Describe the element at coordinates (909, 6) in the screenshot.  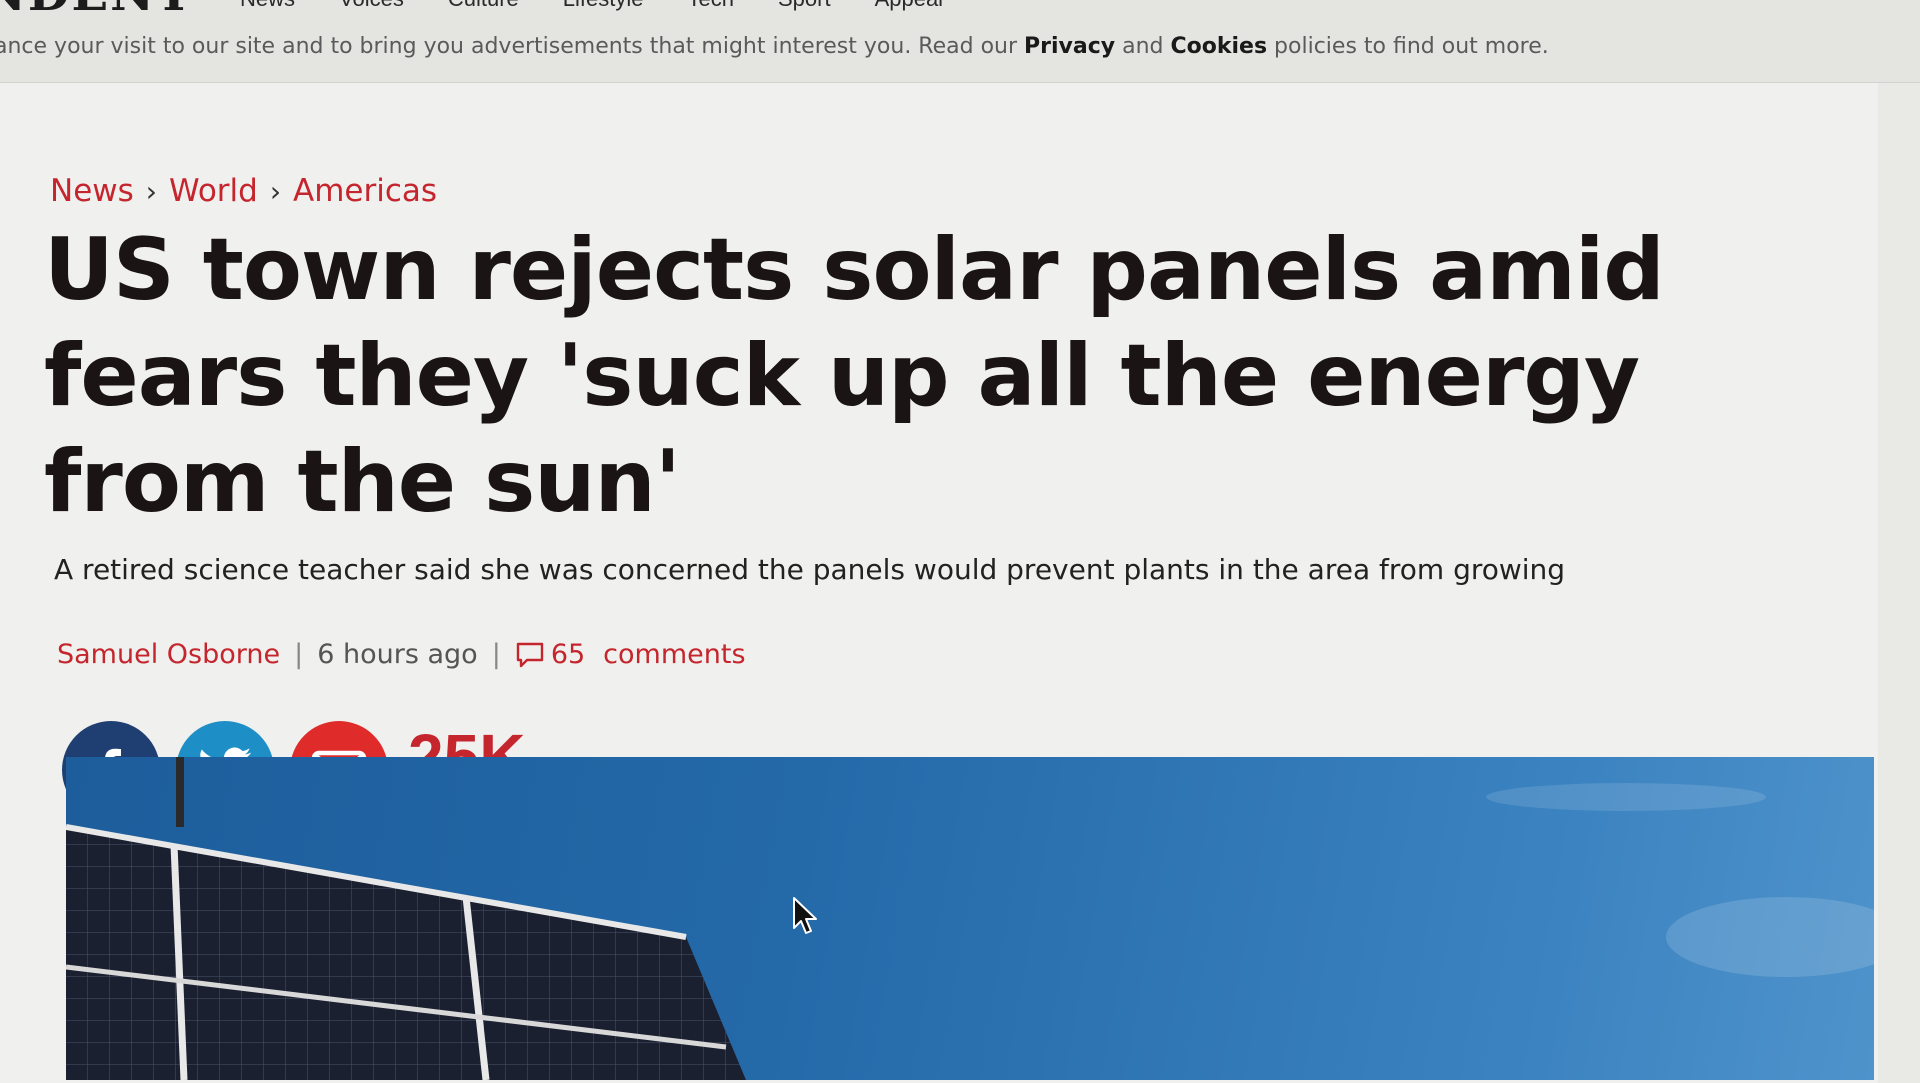
I see `nav-item-appeal: Appeal` at that location.